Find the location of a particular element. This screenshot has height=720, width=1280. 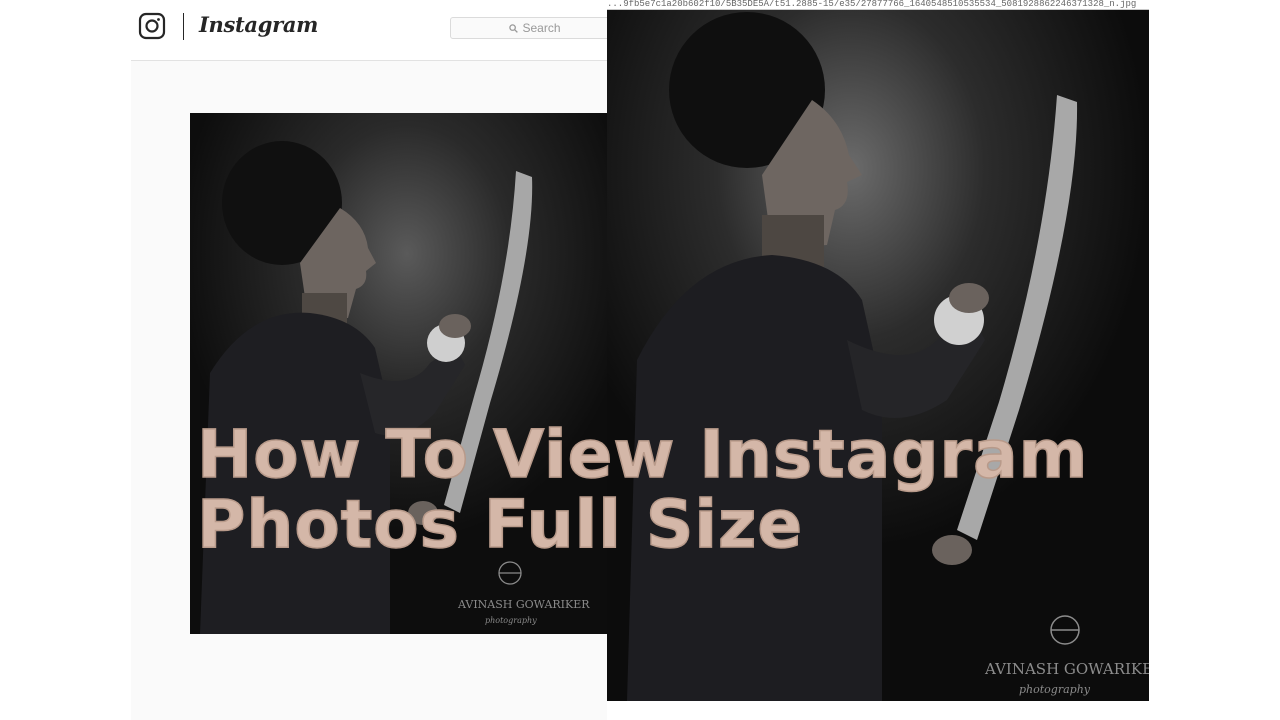

title-line-2: Photos Full Size is located at coordinates (500, 524).